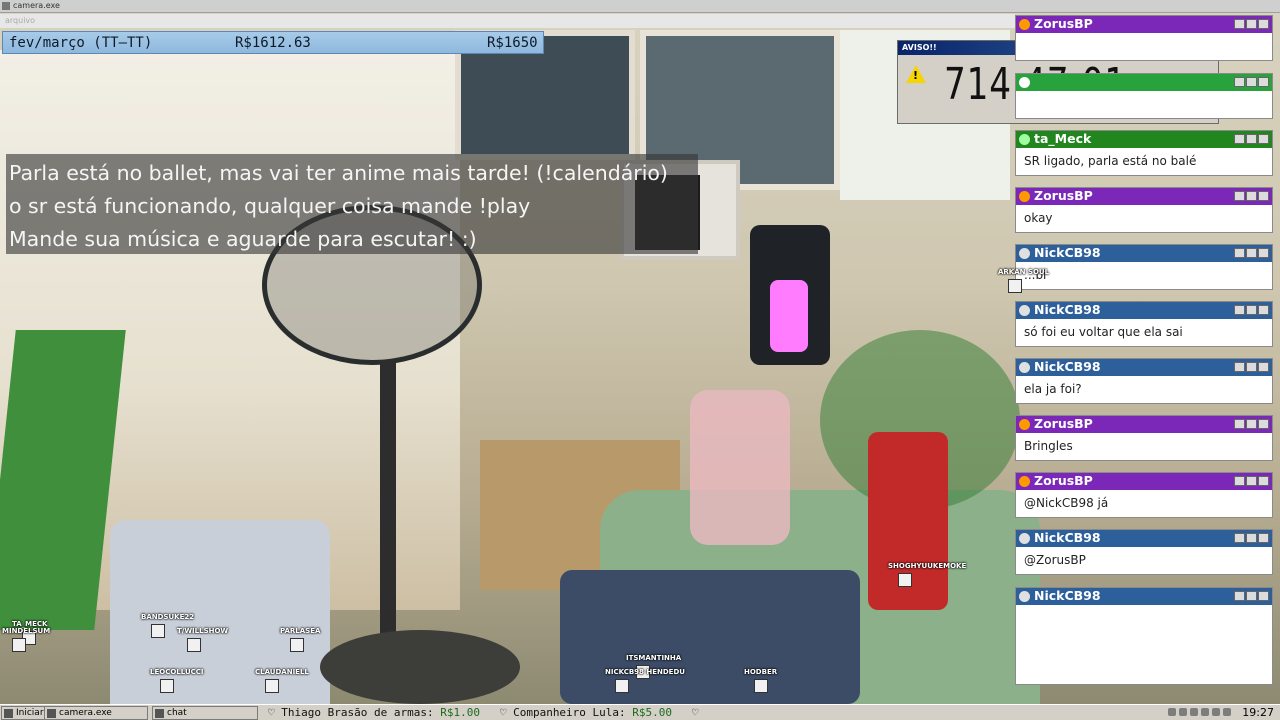 The image size is (1280, 720). I want to click on chat-message-window: ZorusBP Bringles, so click(1144, 438).